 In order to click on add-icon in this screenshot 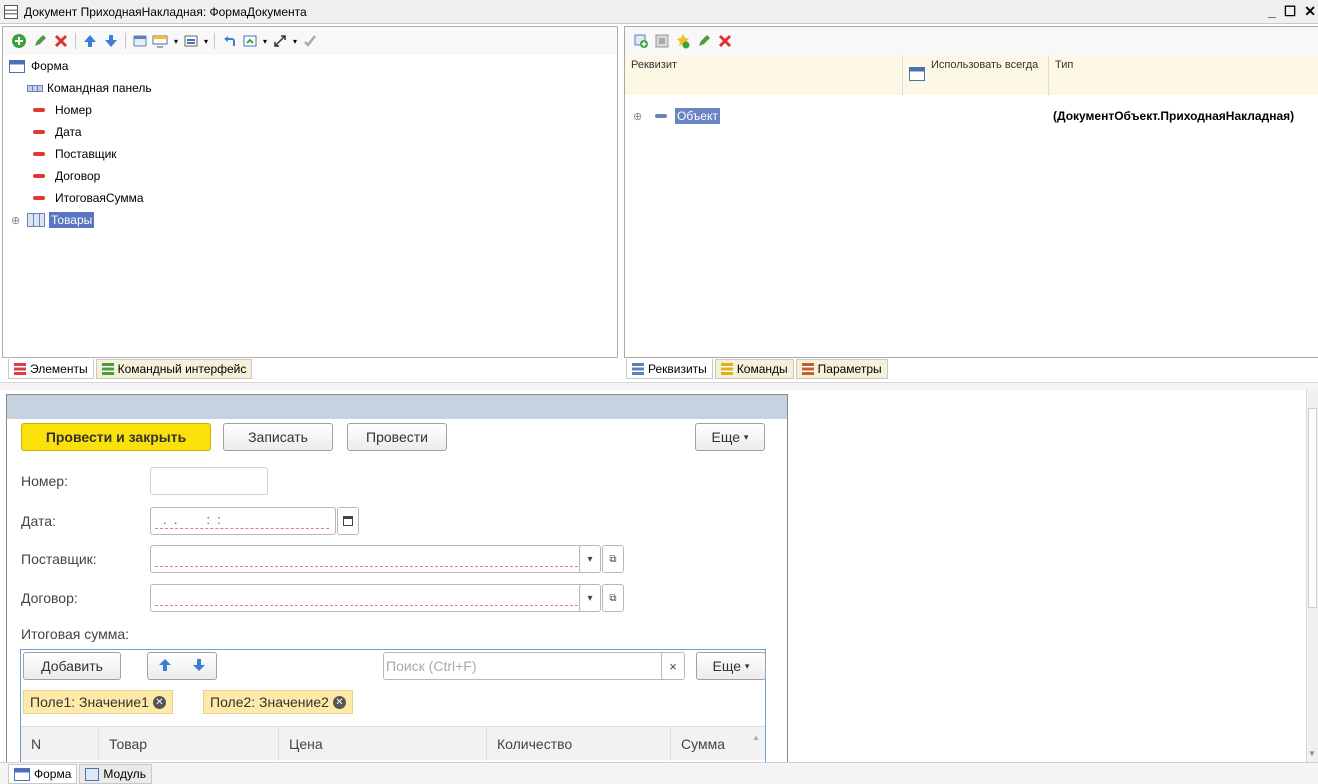, I will do `click(19, 41)`.